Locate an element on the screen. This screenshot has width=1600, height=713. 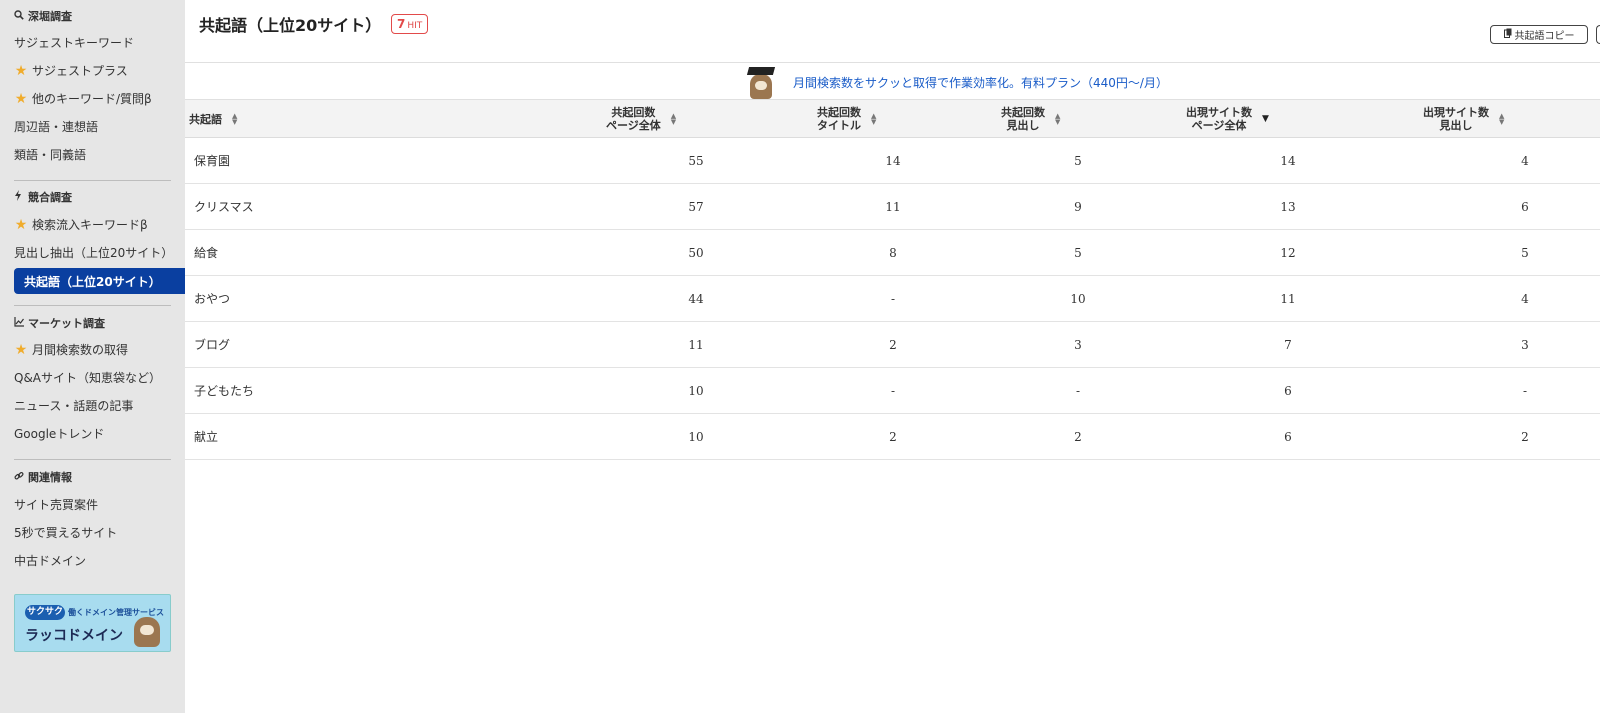
section-header-market: マーケット調査 is located at coordinates (59, 323).